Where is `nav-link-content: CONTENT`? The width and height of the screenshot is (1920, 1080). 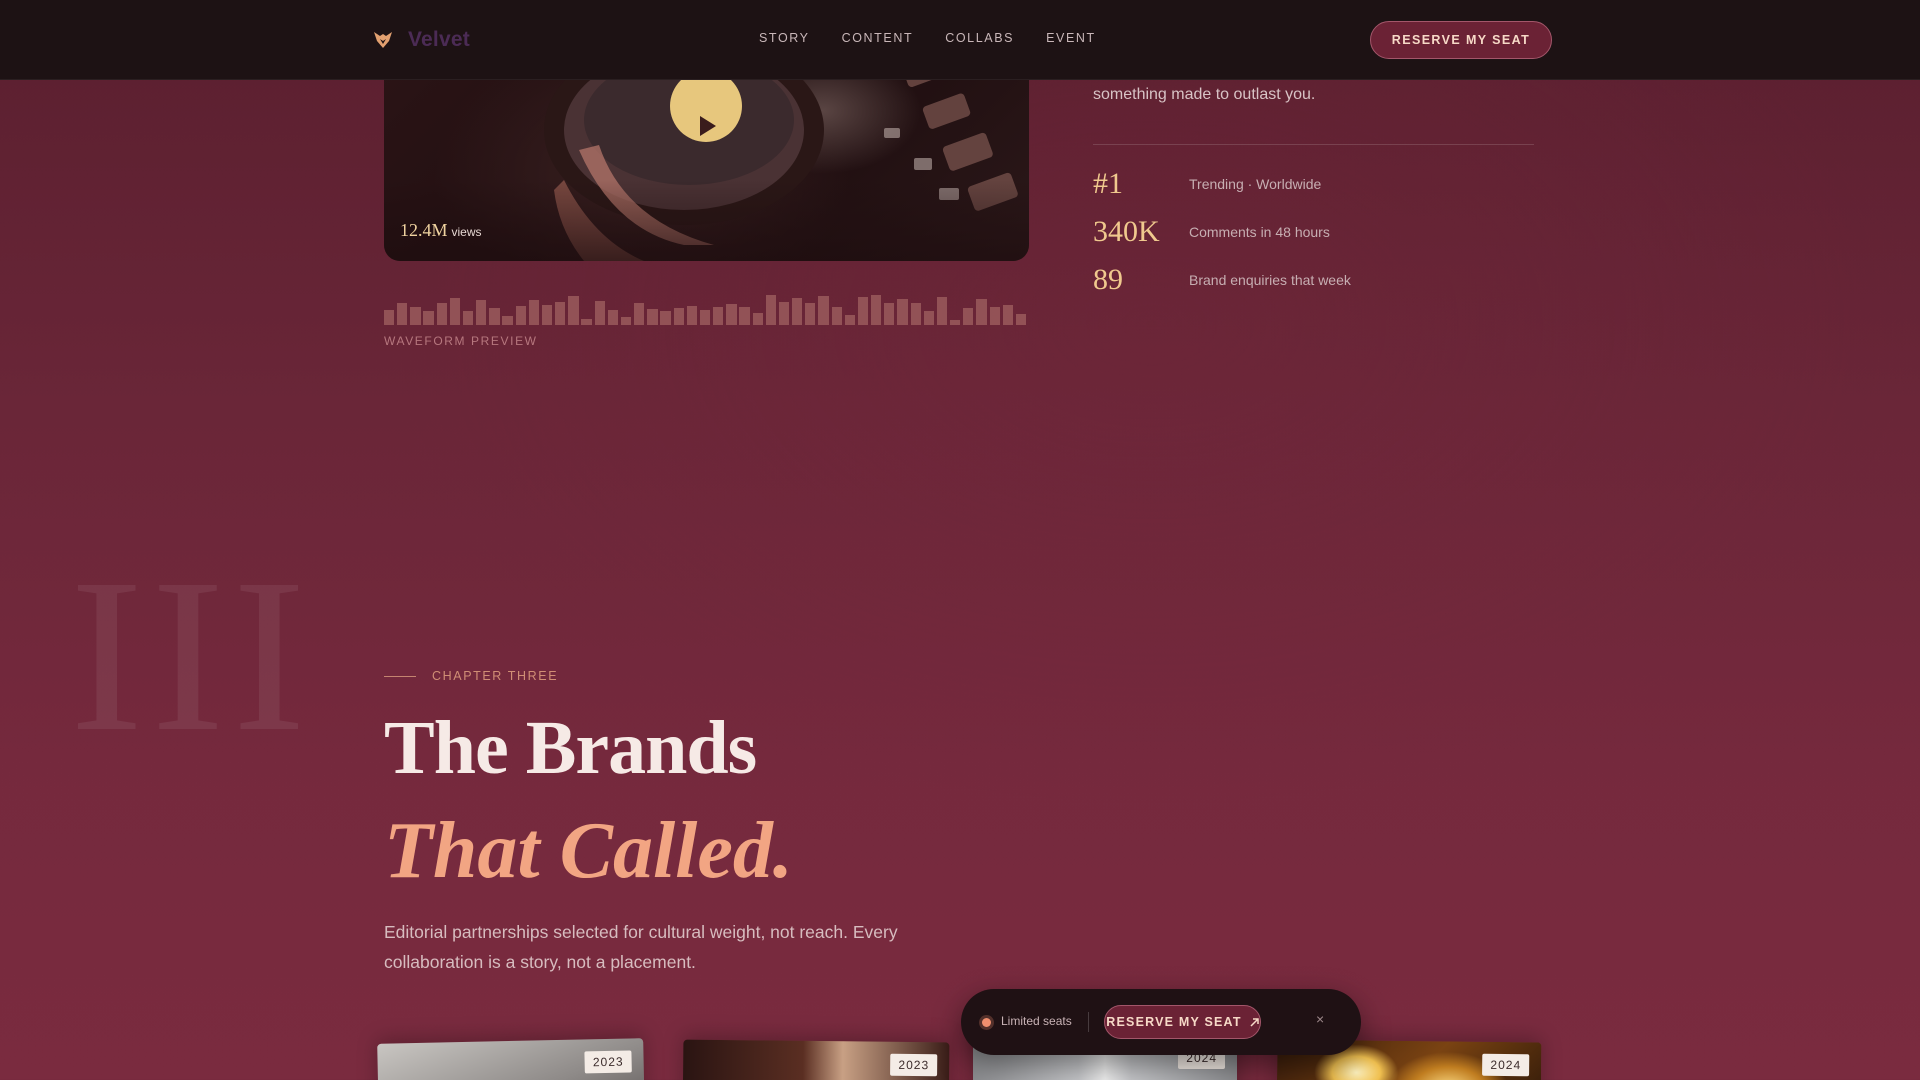
nav-link-content: CONTENT is located at coordinates (878, 38).